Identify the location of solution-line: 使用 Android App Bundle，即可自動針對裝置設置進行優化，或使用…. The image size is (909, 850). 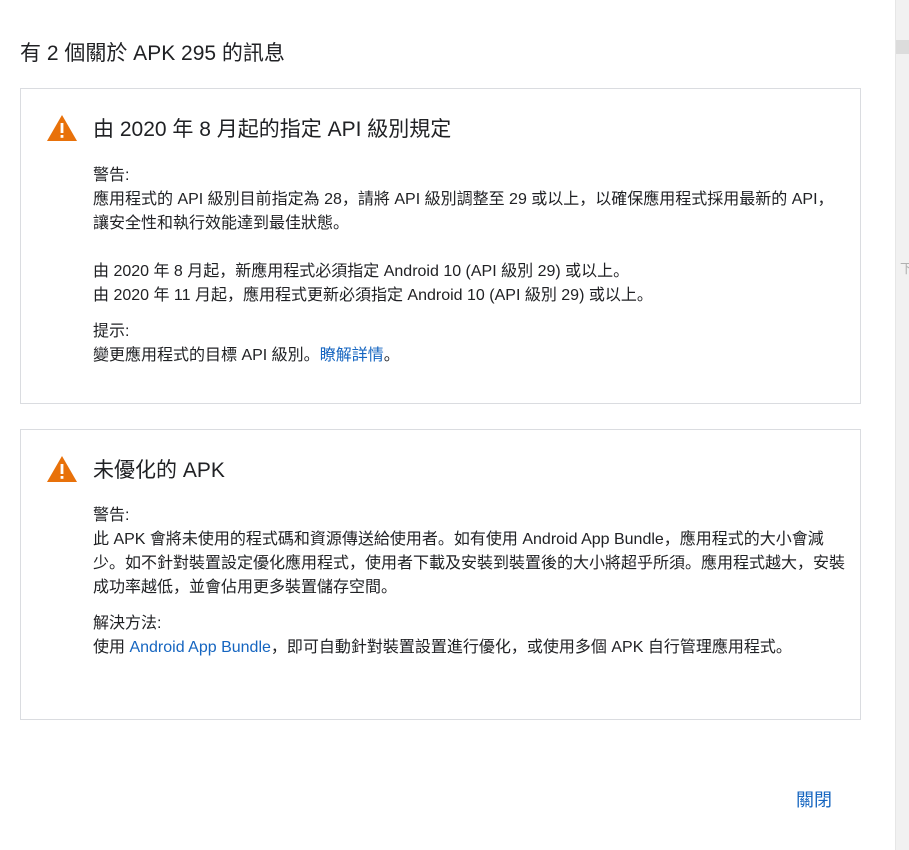
(471, 648).